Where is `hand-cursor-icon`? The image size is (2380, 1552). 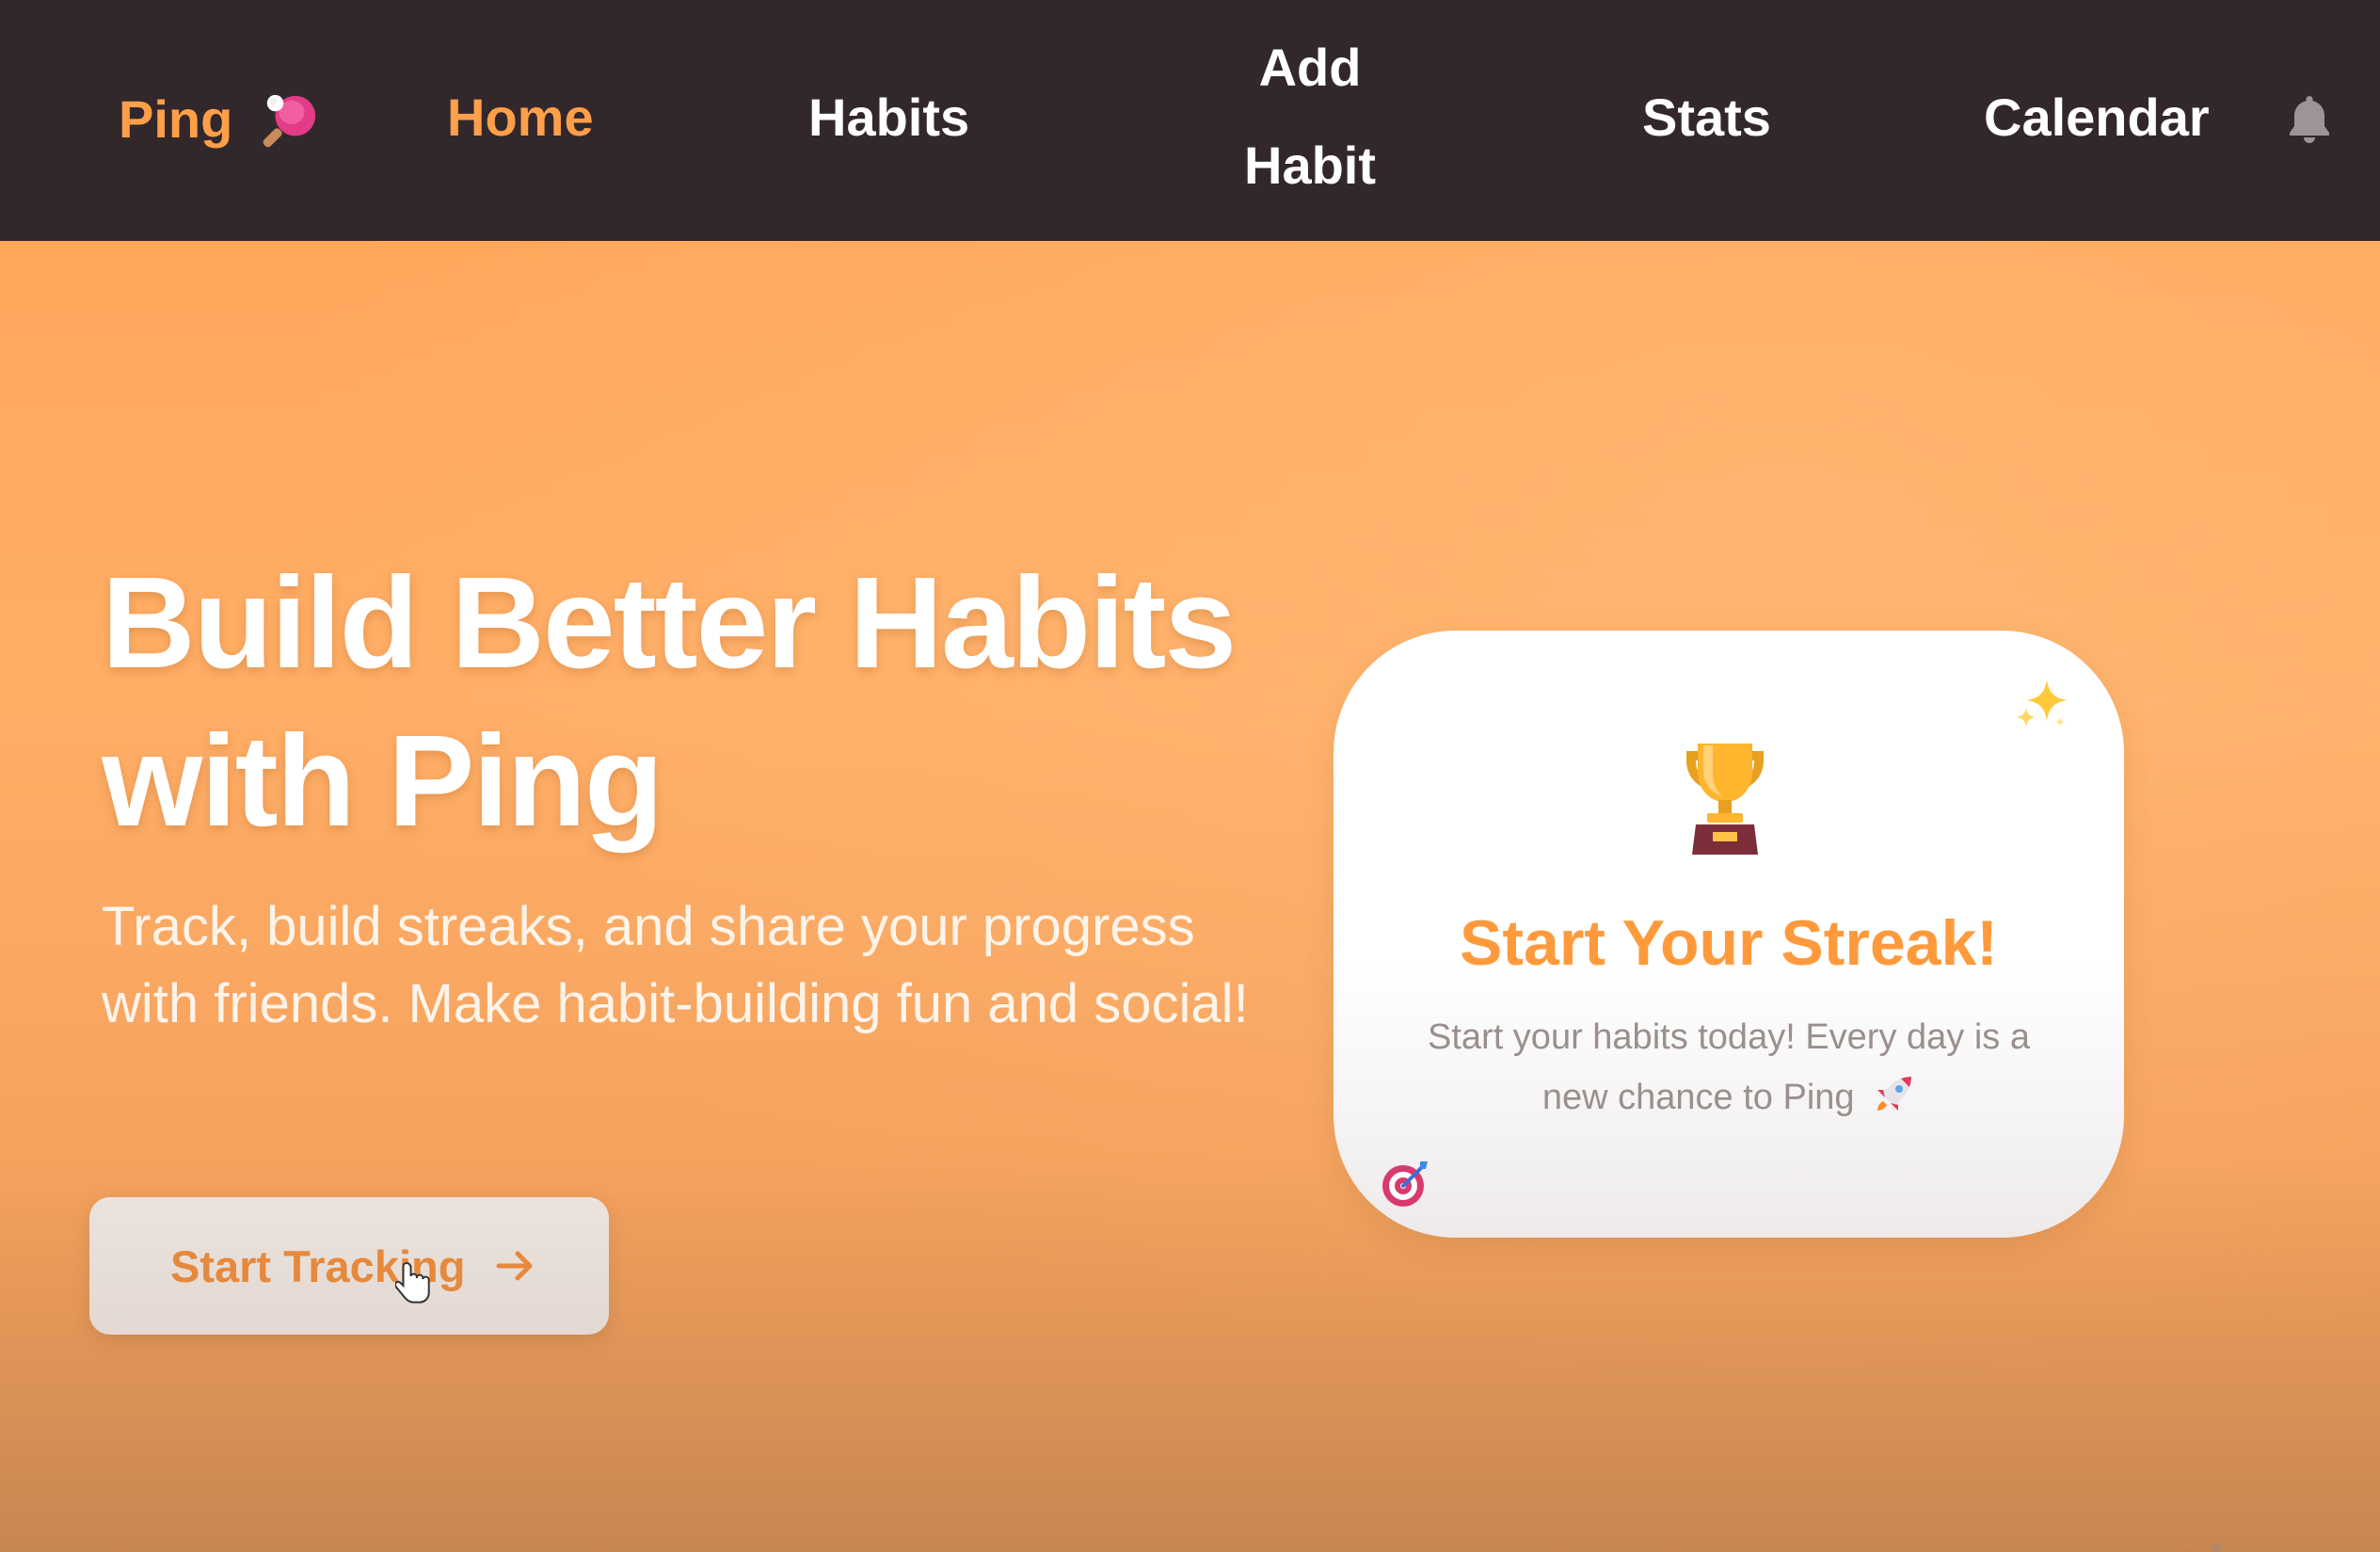
hand-cursor-icon is located at coordinates (412, 1282).